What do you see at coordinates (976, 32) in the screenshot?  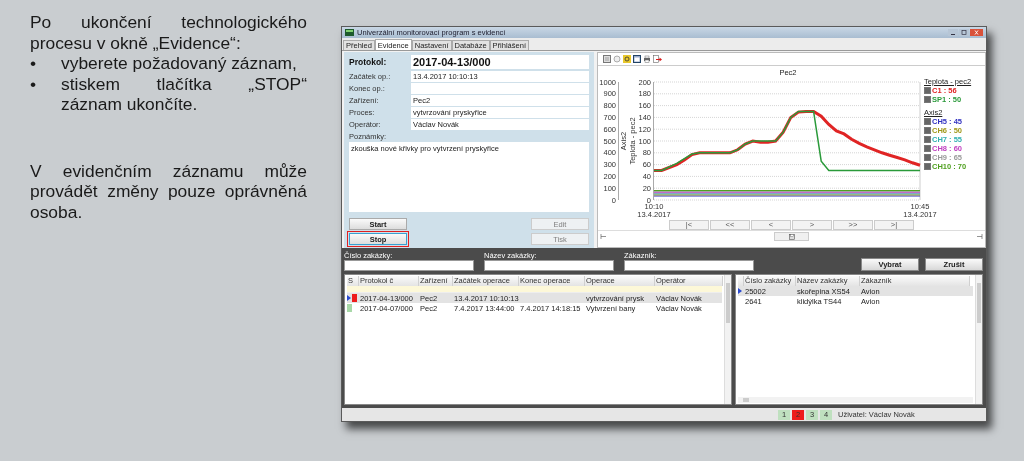 I see `close-icon` at bounding box center [976, 32].